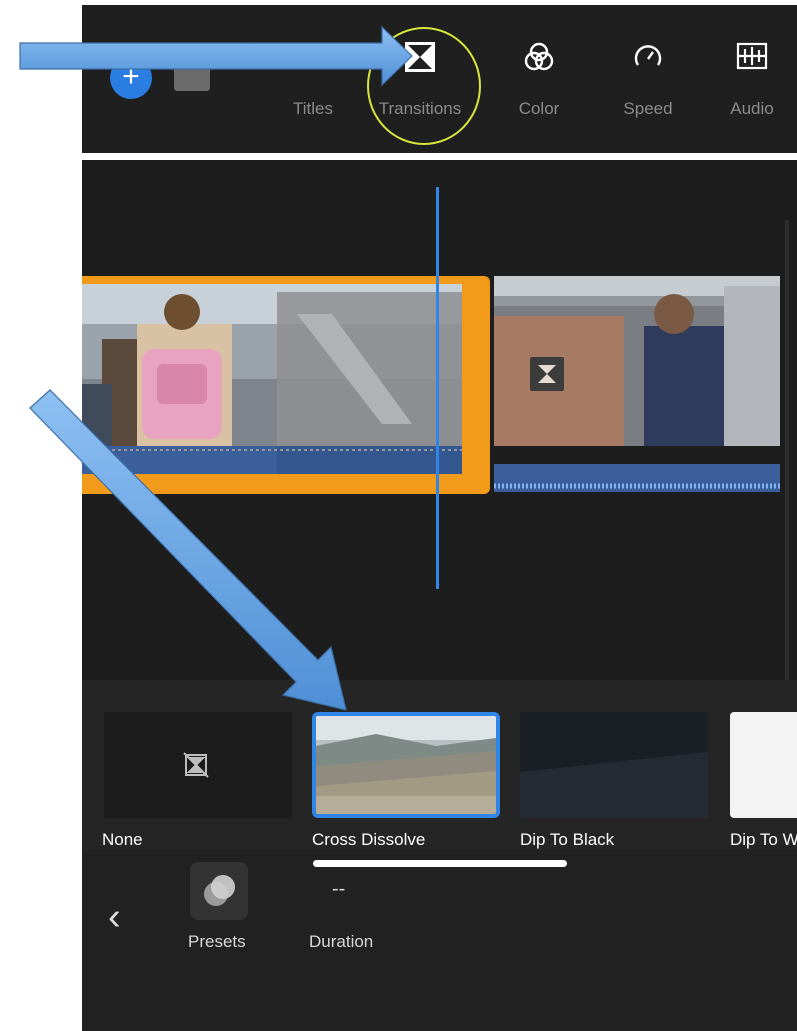  Describe the element at coordinates (122, 839) in the screenshot. I see `preset-label: None` at that location.